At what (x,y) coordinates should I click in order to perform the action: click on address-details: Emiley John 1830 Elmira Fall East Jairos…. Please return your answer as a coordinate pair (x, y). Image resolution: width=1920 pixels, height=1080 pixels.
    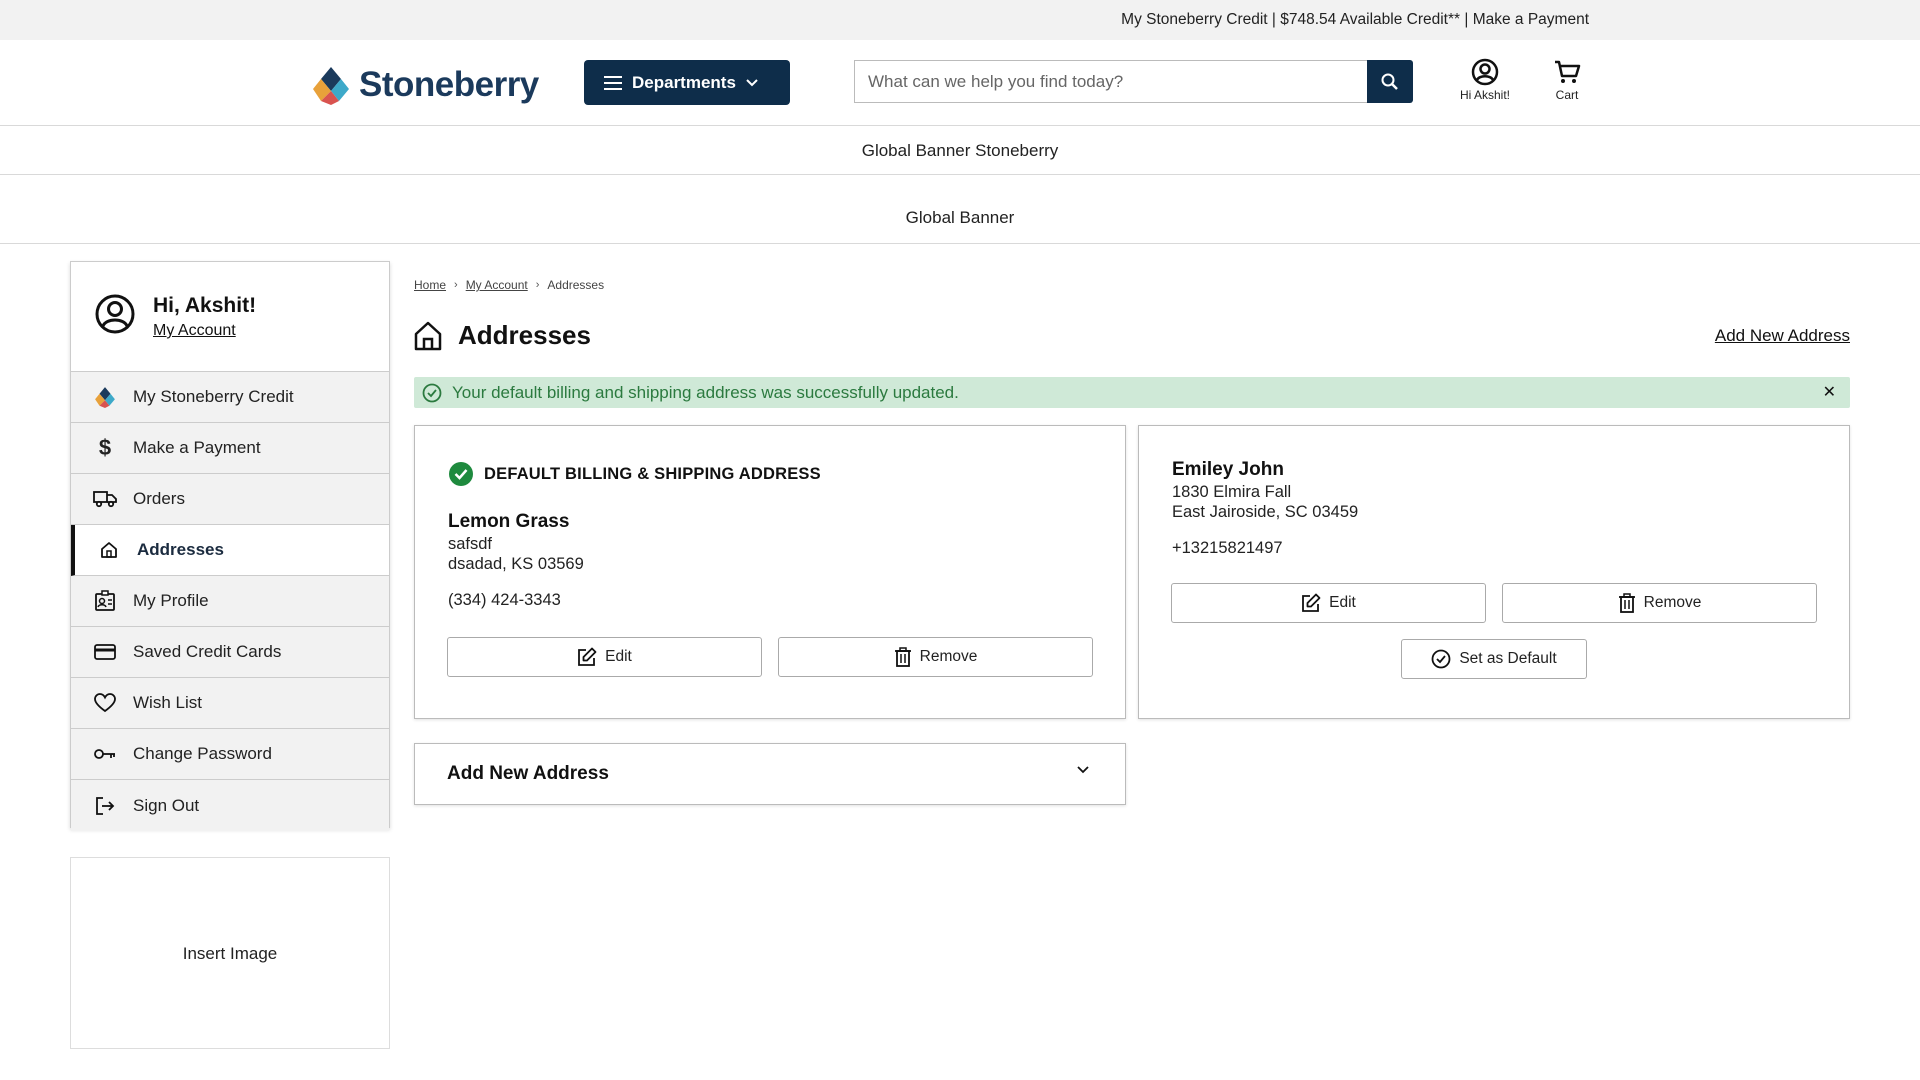
    Looking at the image, I should click on (1265, 509).